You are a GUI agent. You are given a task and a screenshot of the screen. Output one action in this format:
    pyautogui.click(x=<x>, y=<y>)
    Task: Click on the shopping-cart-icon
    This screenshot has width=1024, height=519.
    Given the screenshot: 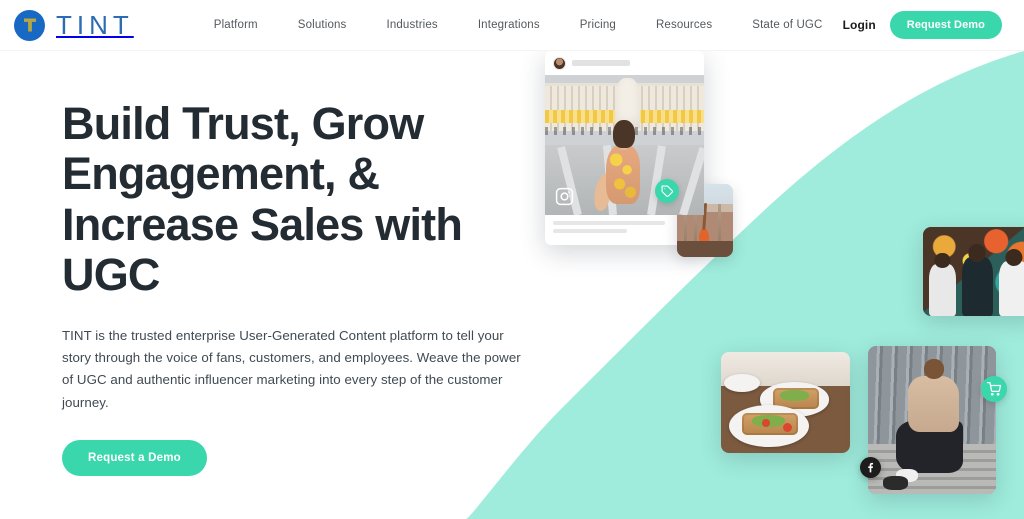 What is the action you would take?
    pyautogui.click(x=994, y=389)
    